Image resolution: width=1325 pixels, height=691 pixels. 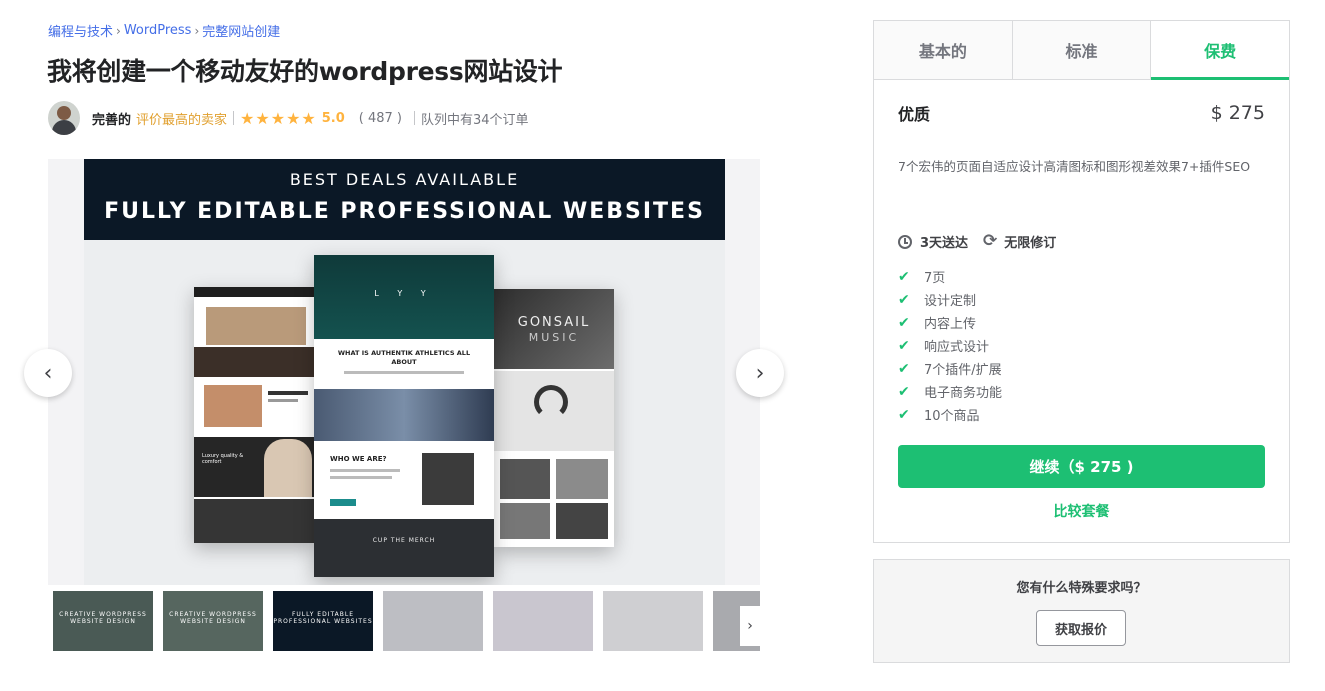 I want to click on list-item: ✔ 10个商品, so click(x=950, y=414).